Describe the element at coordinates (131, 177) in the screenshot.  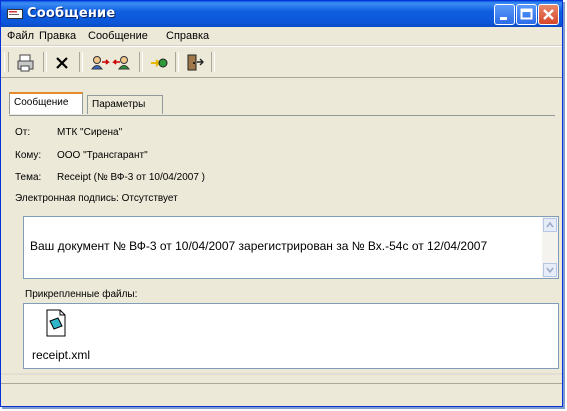
I see `subject-value: Receipt (№ ВФ-3 от 10/04/2007 )` at that location.